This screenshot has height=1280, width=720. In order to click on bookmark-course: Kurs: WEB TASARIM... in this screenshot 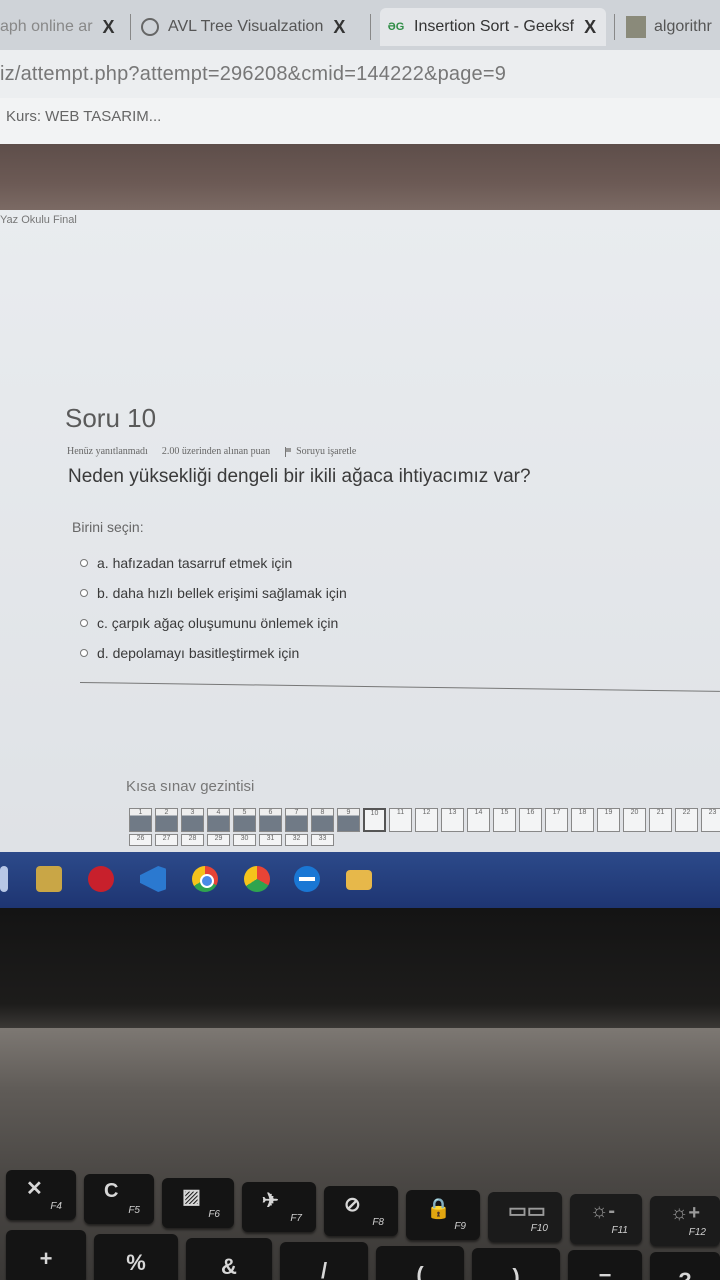, I will do `click(83, 116)`.